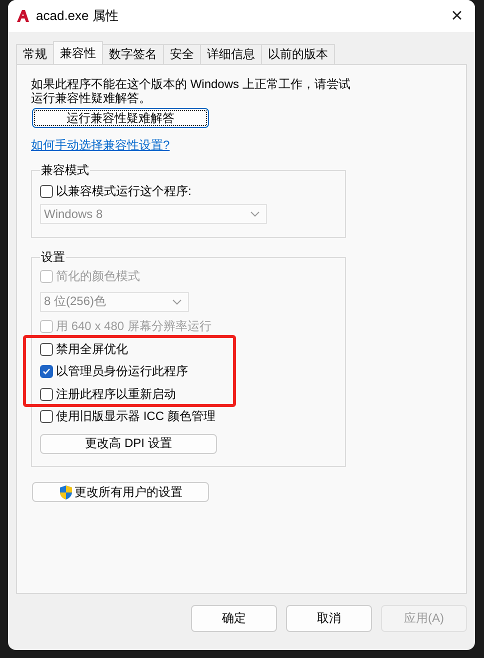  Describe the element at coordinates (23, 16) in the screenshot. I see `logo-icon` at that location.